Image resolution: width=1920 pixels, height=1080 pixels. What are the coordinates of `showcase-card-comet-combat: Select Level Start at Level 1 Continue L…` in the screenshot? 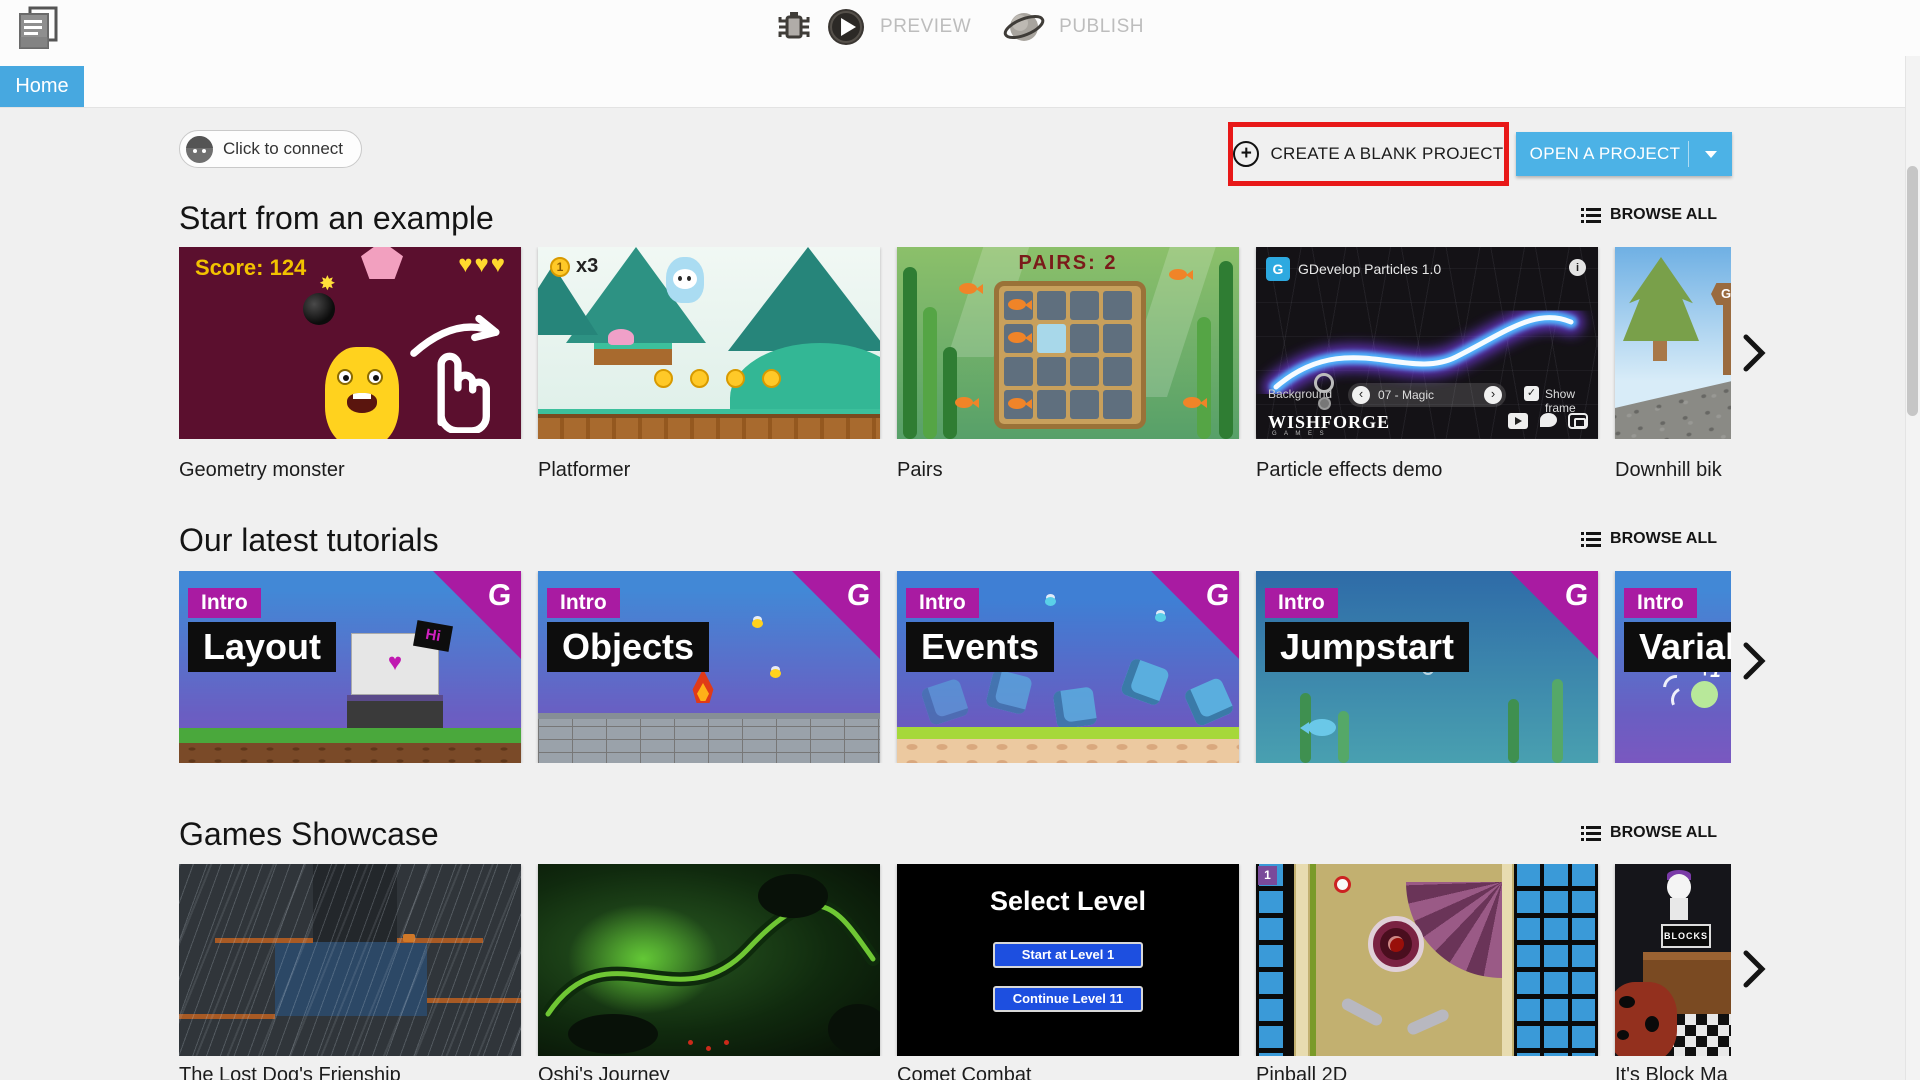 It's located at (1068, 960).